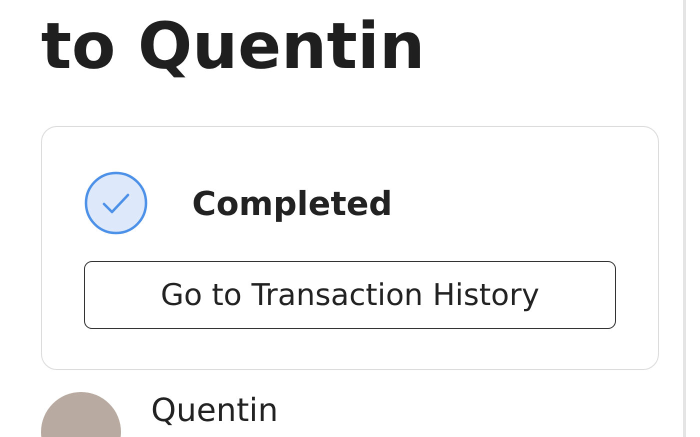 Image resolution: width=700 pixels, height=437 pixels. Describe the element at coordinates (233, 47) in the screenshot. I see `page-title: to Quentin` at that location.